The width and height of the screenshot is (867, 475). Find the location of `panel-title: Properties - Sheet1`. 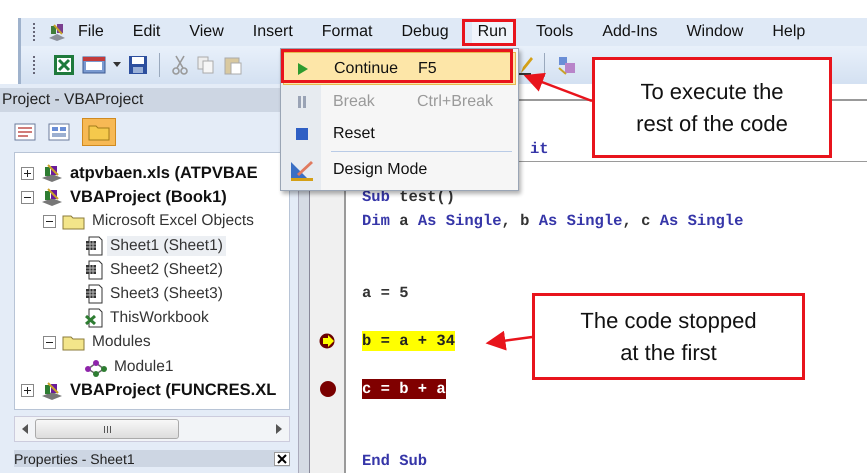

panel-title: Properties - Sheet1 is located at coordinates (74, 458).